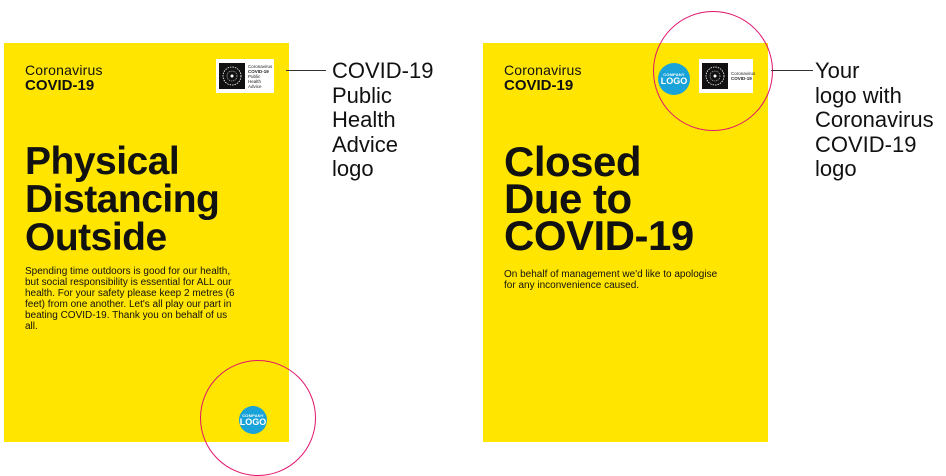  What do you see at coordinates (364, 119) in the screenshot?
I see `callout-line: Health` at bounding box center [364, 119].